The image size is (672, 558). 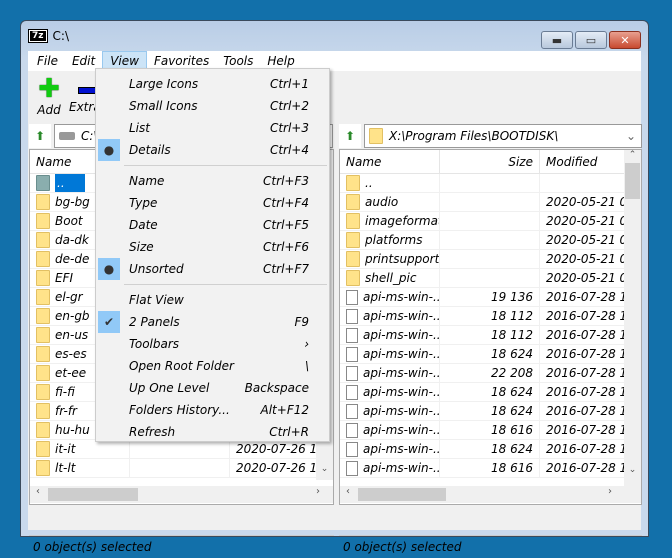 What do you see at coordinates (212, 344) in the screenshot?
I see `menu-item-toolbars: Toolbars ›` at bounding box center [212, 344].